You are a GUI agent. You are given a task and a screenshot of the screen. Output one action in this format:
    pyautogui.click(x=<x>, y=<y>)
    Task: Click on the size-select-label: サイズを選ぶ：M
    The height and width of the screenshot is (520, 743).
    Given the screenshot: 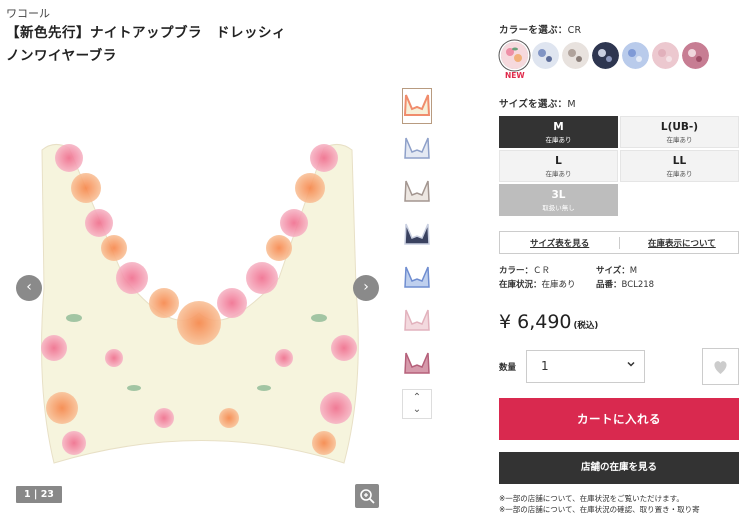 What is the action you would take?
    pyautogui.click(x=537, y=103)
    